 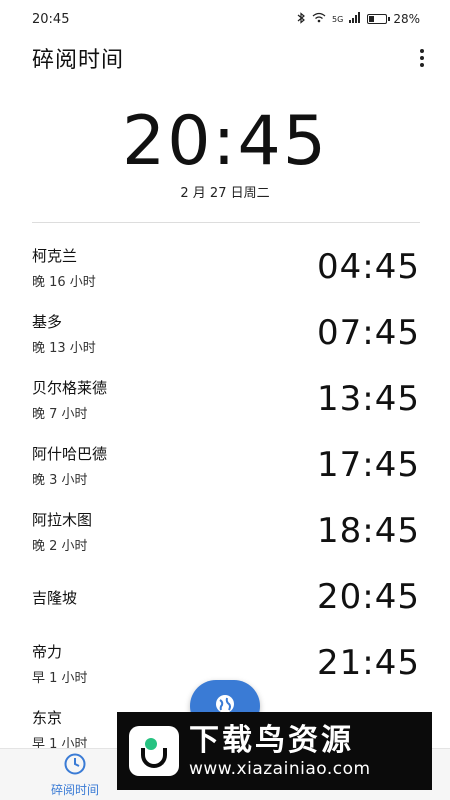 What do you see at coordinates (47, 717) in the screenshot?
I see `city-name: 东京` at bounding box center [47, 717].